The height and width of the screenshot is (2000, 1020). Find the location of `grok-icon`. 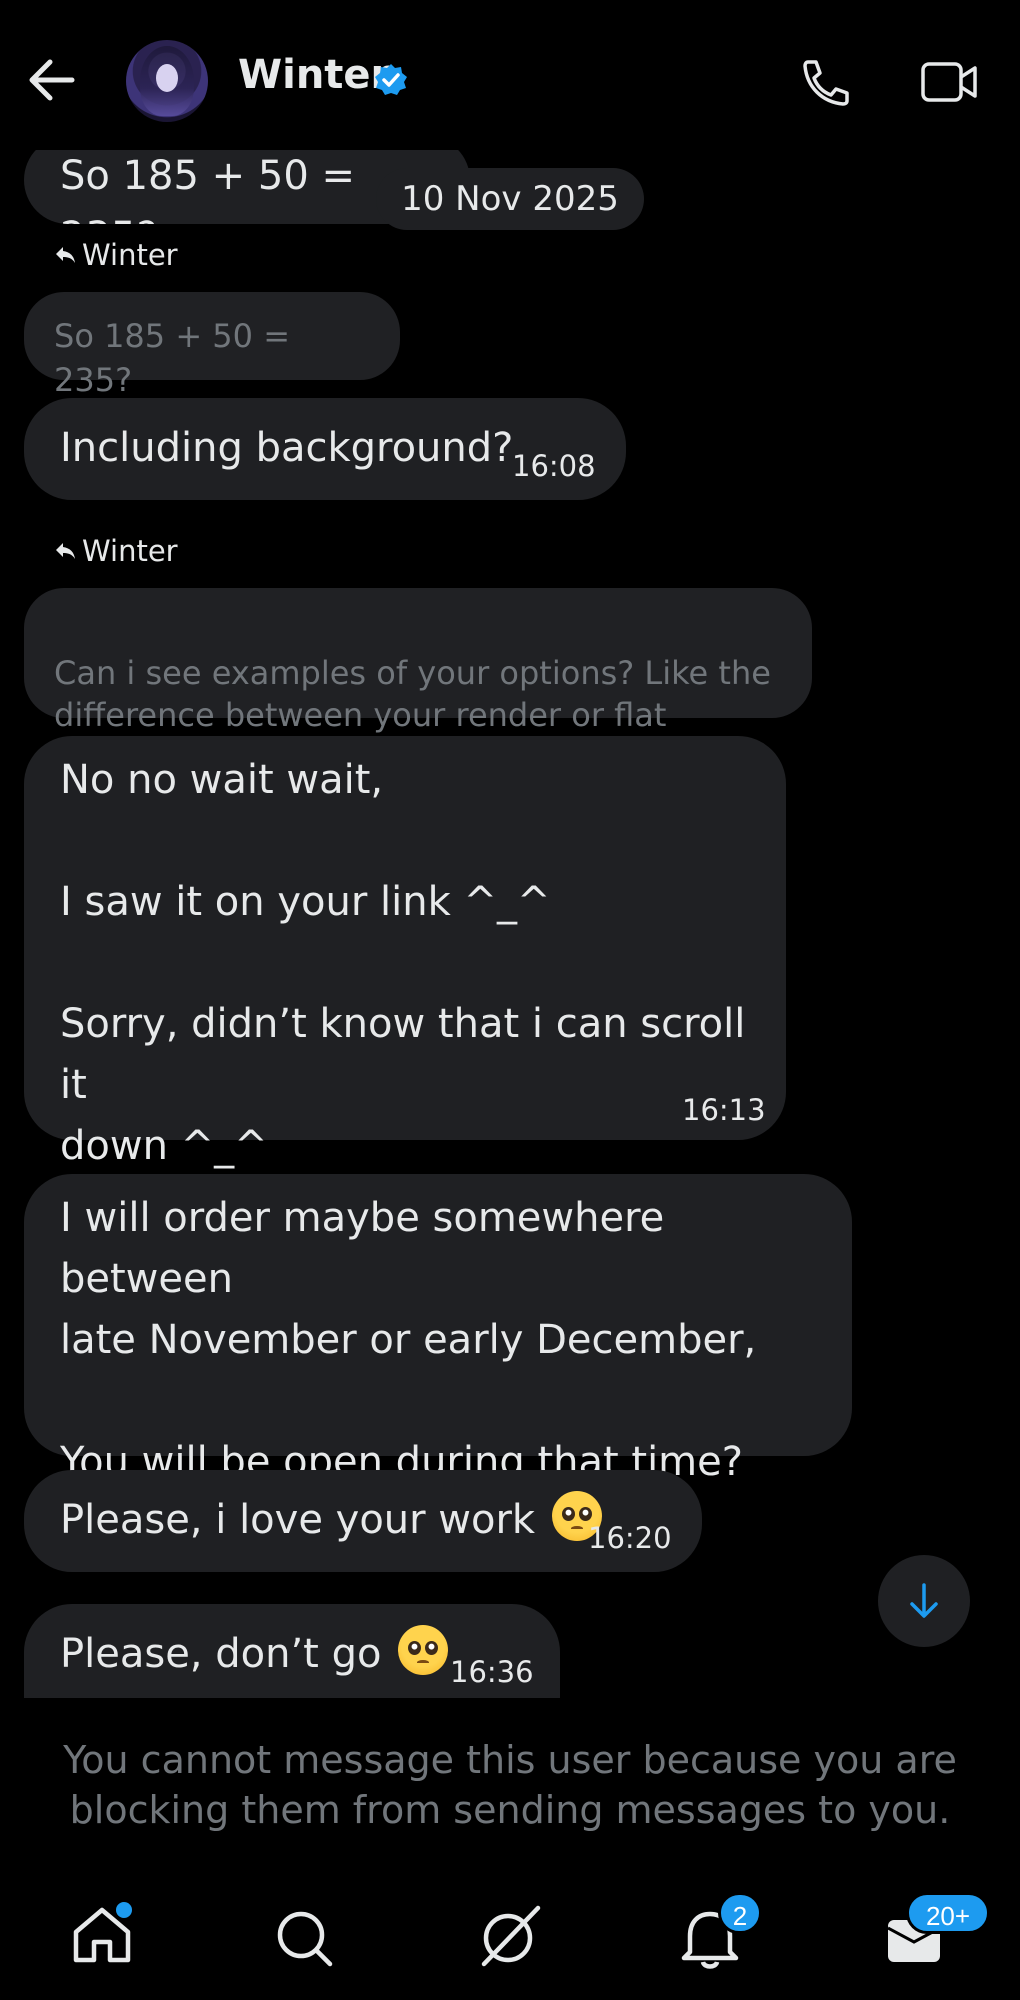

grok-icon is located at coordinates (511, 1936).